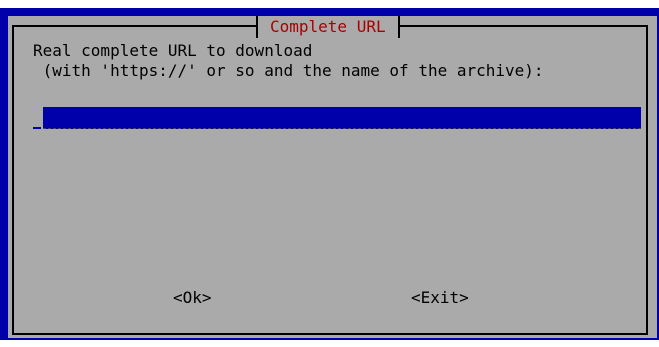 This screenshot has width=659, height=347. I want to click on ok-button: <Ok>, so click(192, 298).